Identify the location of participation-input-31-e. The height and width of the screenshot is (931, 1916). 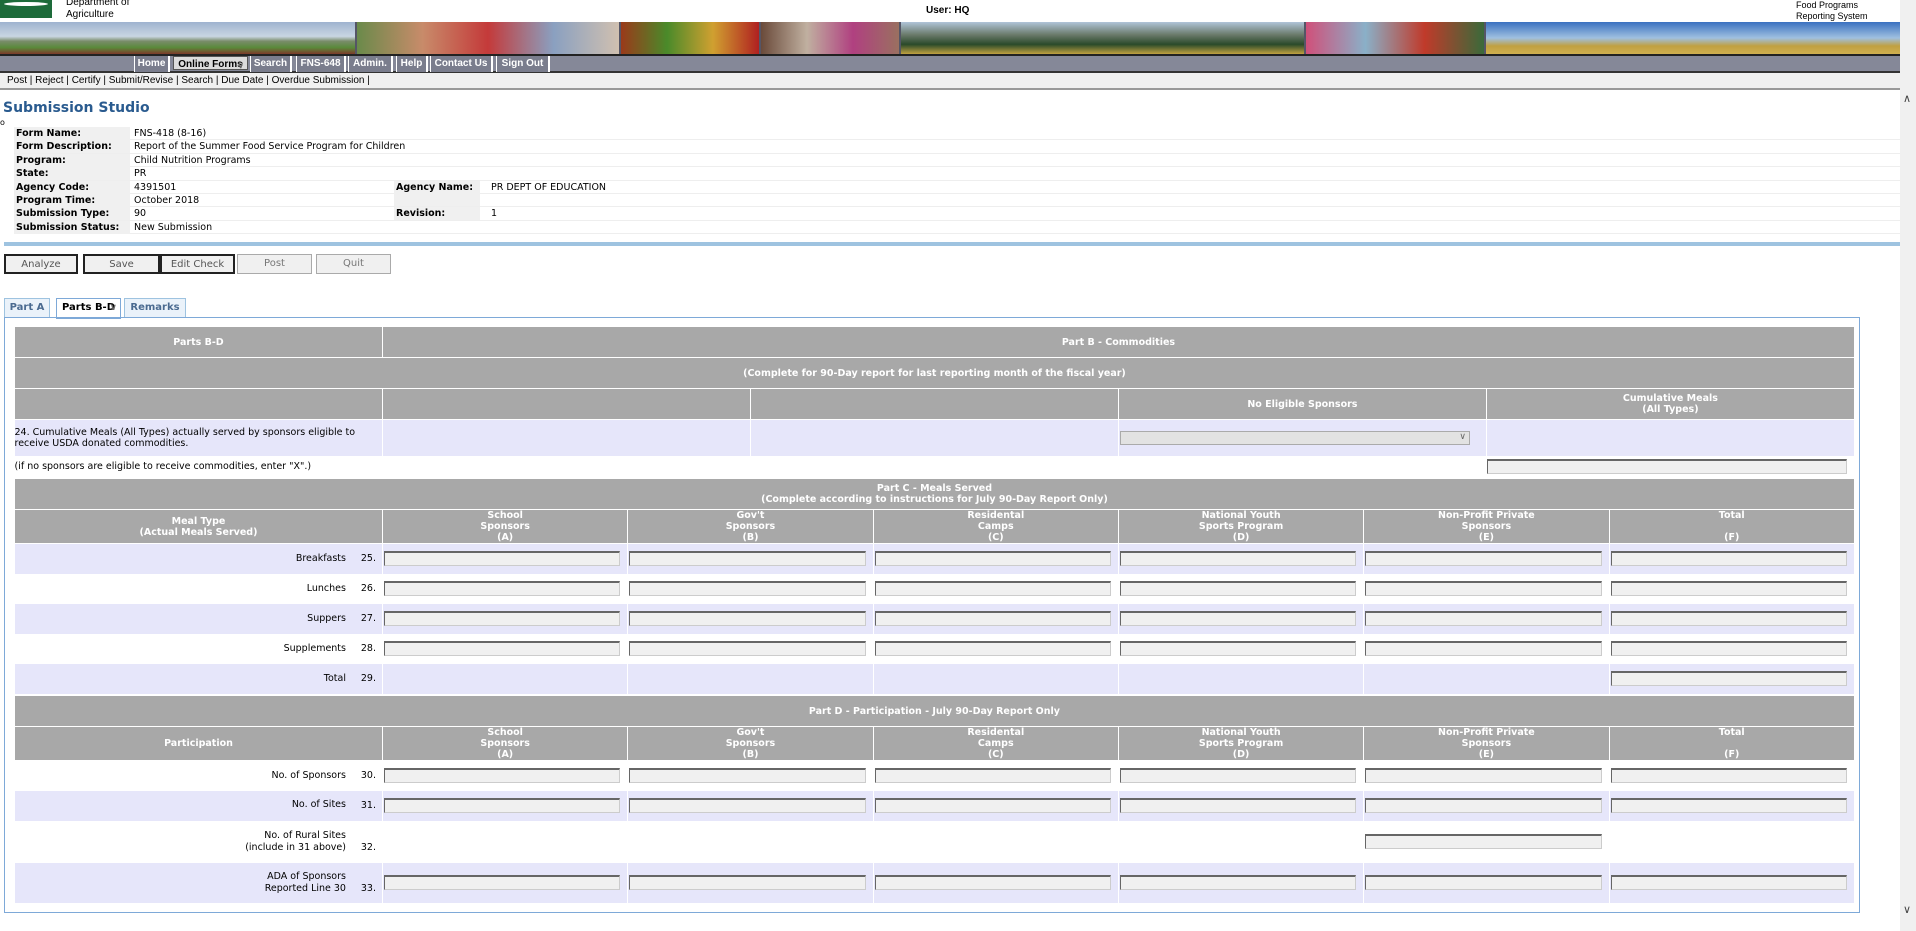
(1483, 805).